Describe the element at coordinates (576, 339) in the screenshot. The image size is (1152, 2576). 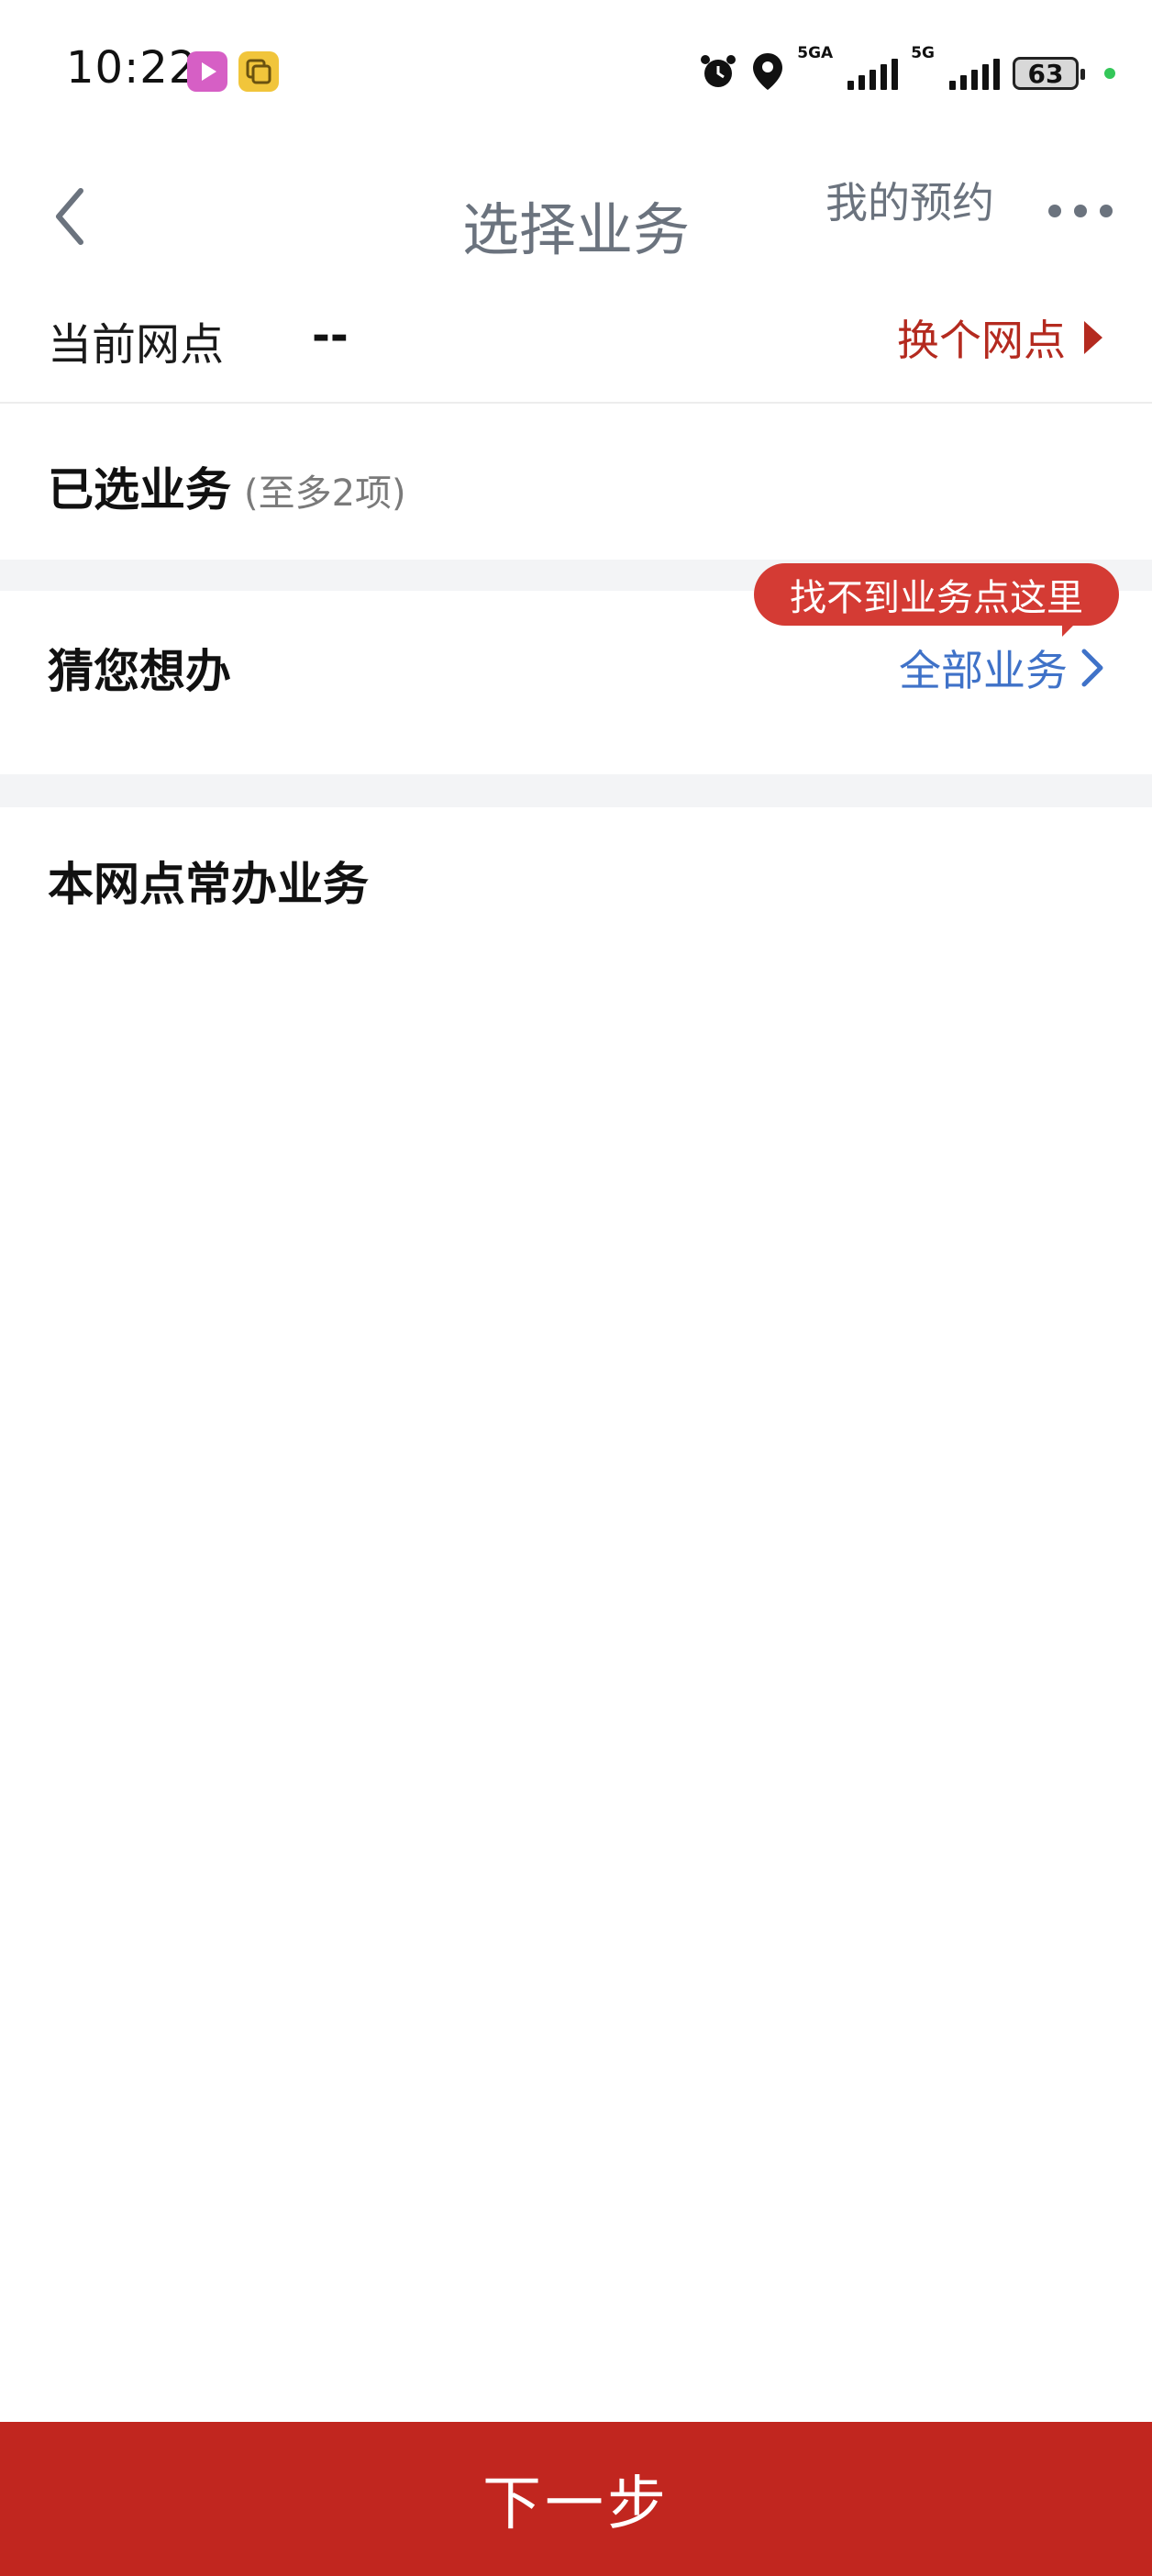
I see `current-branch-row: 当前网点 -- 换个网点` at that location.